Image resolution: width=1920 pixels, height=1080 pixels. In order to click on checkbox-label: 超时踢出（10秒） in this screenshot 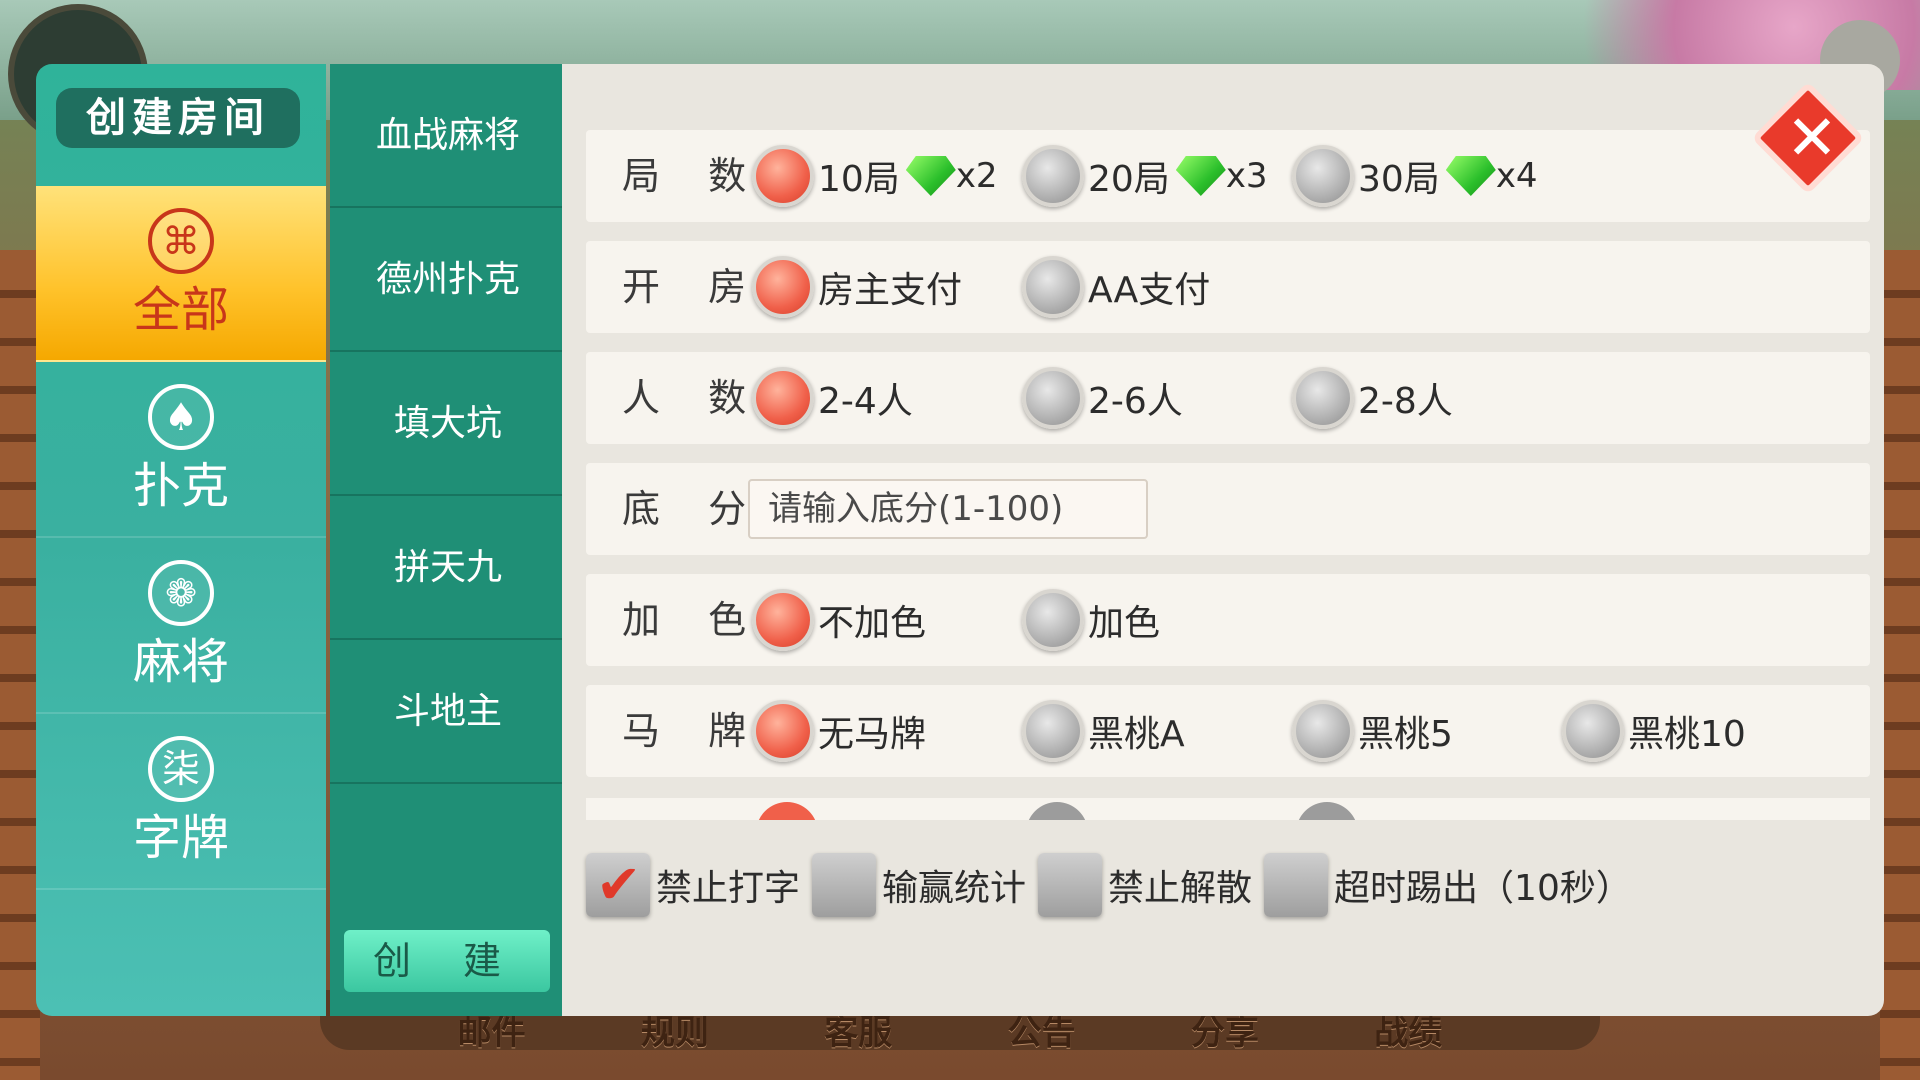, I will do `click(1483, 888)`.